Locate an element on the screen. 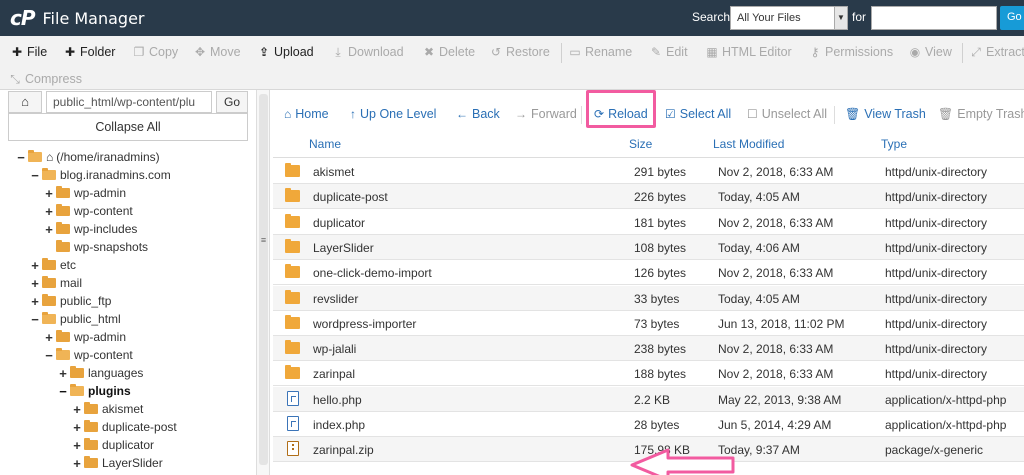  panel-splitter: ≡ is located at coordinates (263, 282).